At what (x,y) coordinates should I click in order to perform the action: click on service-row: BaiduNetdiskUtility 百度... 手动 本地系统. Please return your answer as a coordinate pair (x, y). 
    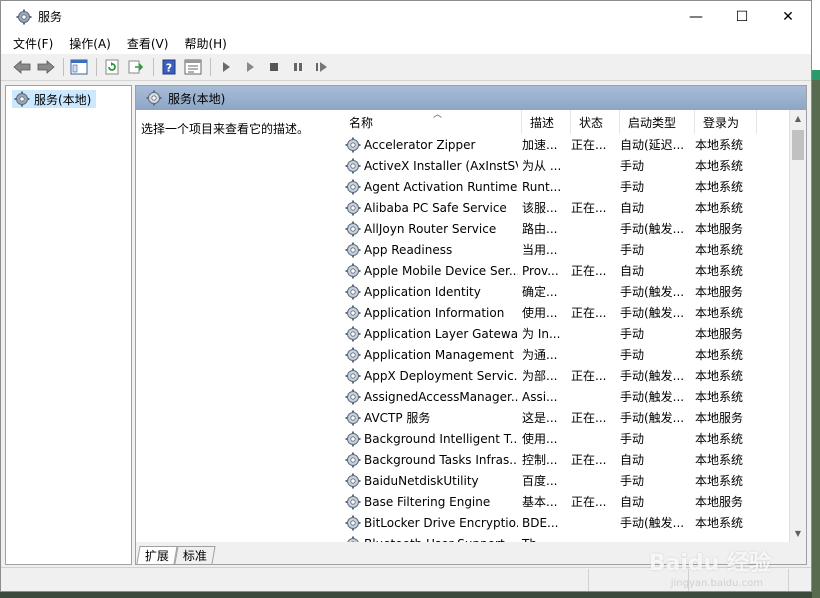
    Looking at the image, I should click on (573, 480).